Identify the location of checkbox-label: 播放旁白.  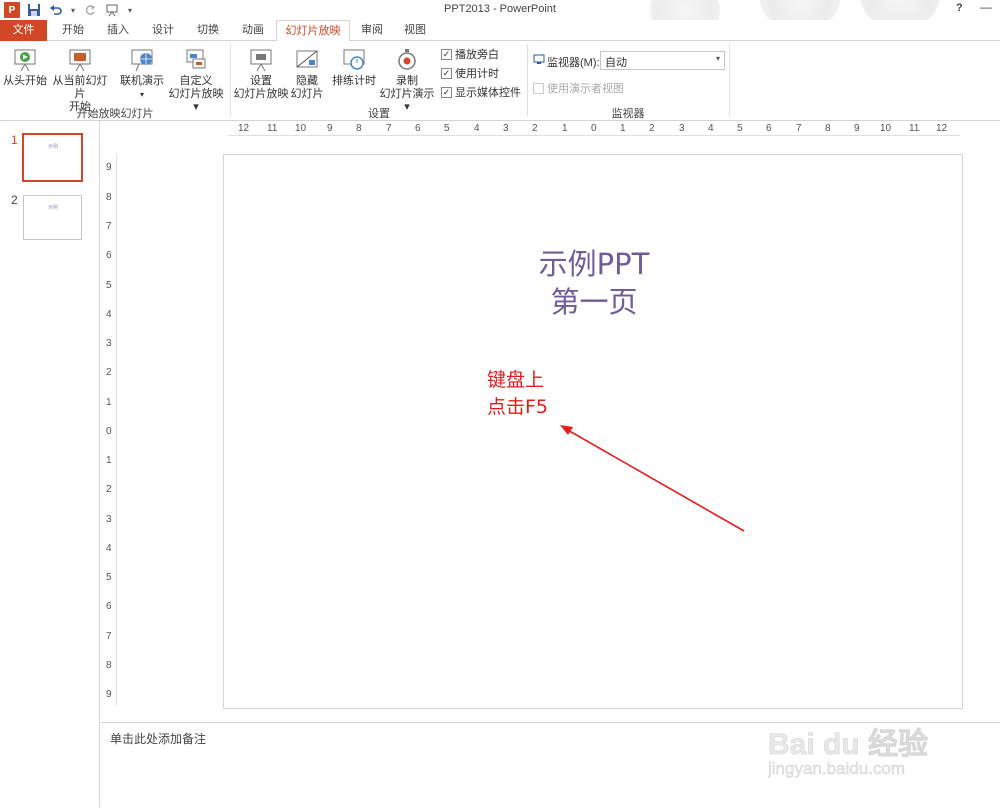
(477, 55).